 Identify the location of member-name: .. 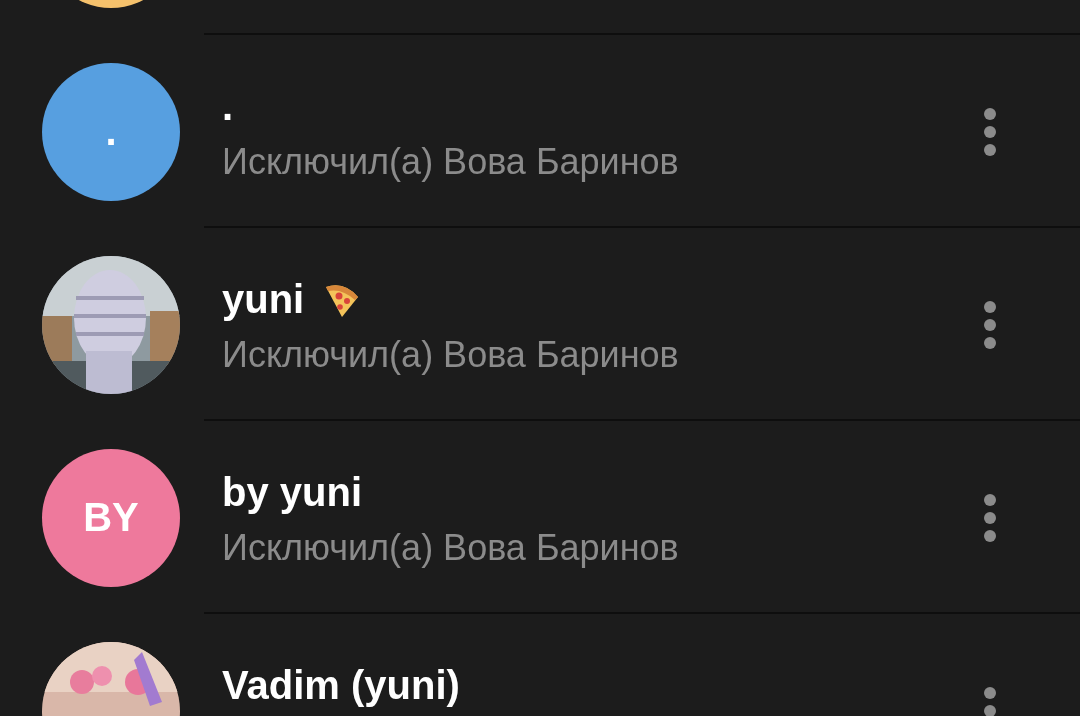
(228, 106).